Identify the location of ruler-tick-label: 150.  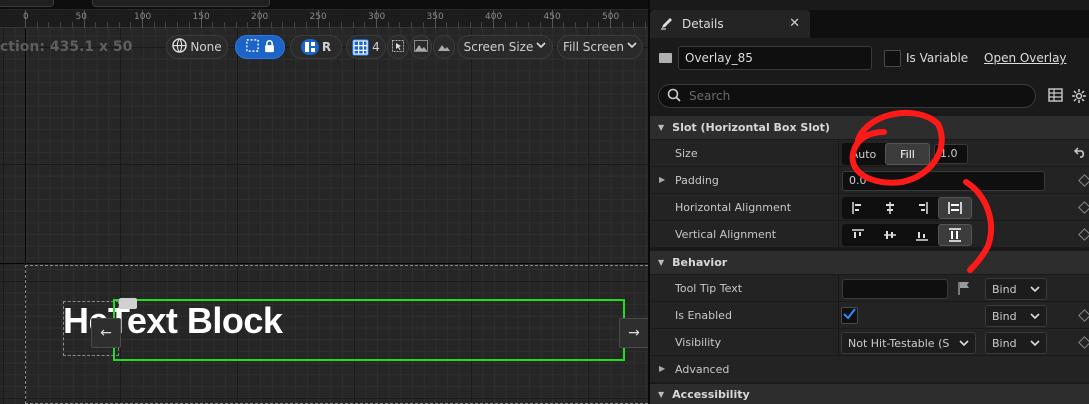
(201, 17).